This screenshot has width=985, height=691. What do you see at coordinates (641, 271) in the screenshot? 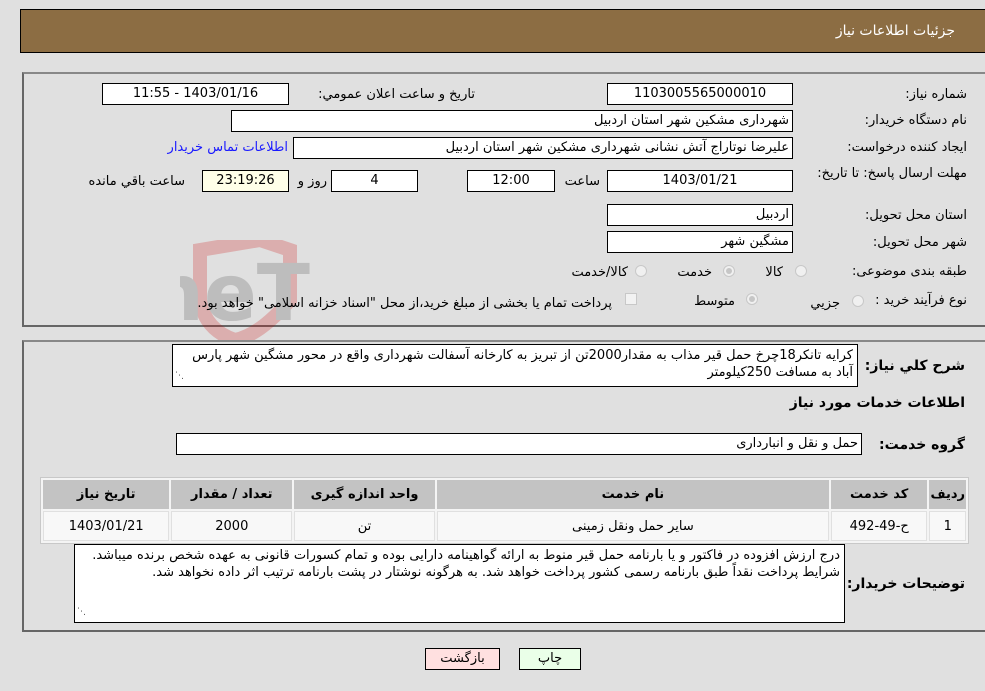
I see `category-radio-goods-service` at bounding box center [641, 271].